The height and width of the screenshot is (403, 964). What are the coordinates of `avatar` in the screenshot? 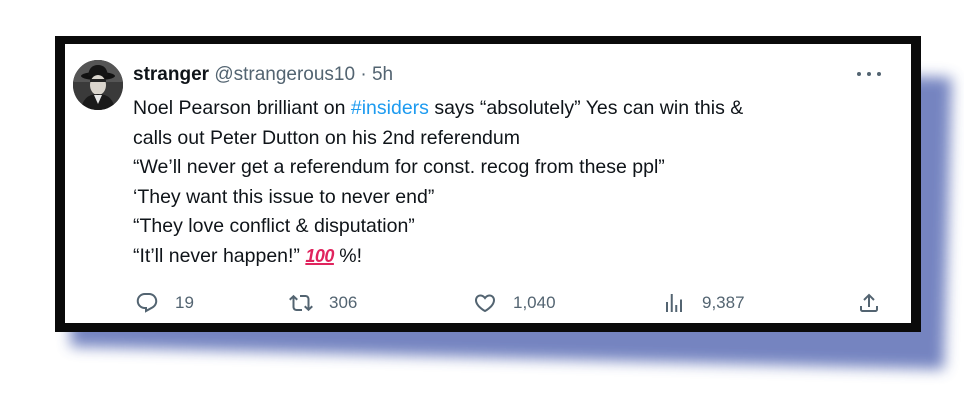 It's located at (98, 85).